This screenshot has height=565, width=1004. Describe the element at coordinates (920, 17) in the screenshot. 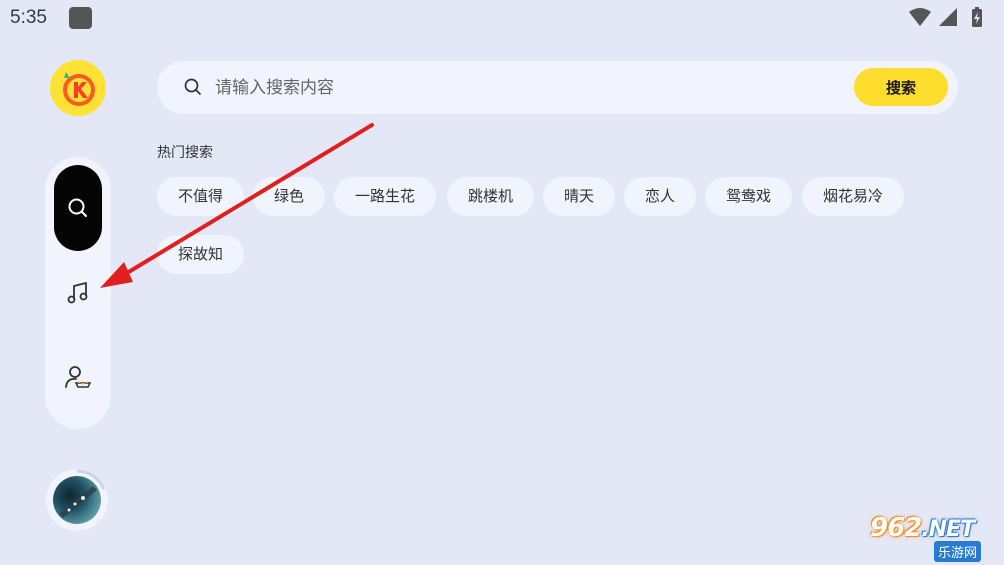

I see `wifi-icon` at that location.